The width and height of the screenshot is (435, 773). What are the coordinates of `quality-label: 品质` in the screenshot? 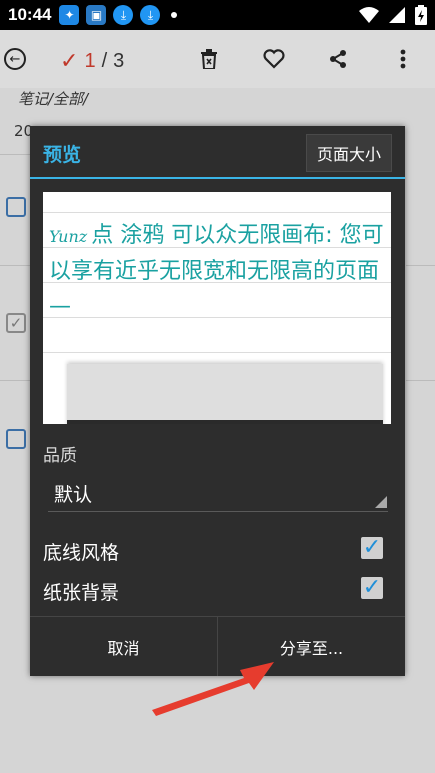 It's located at (60, 456).